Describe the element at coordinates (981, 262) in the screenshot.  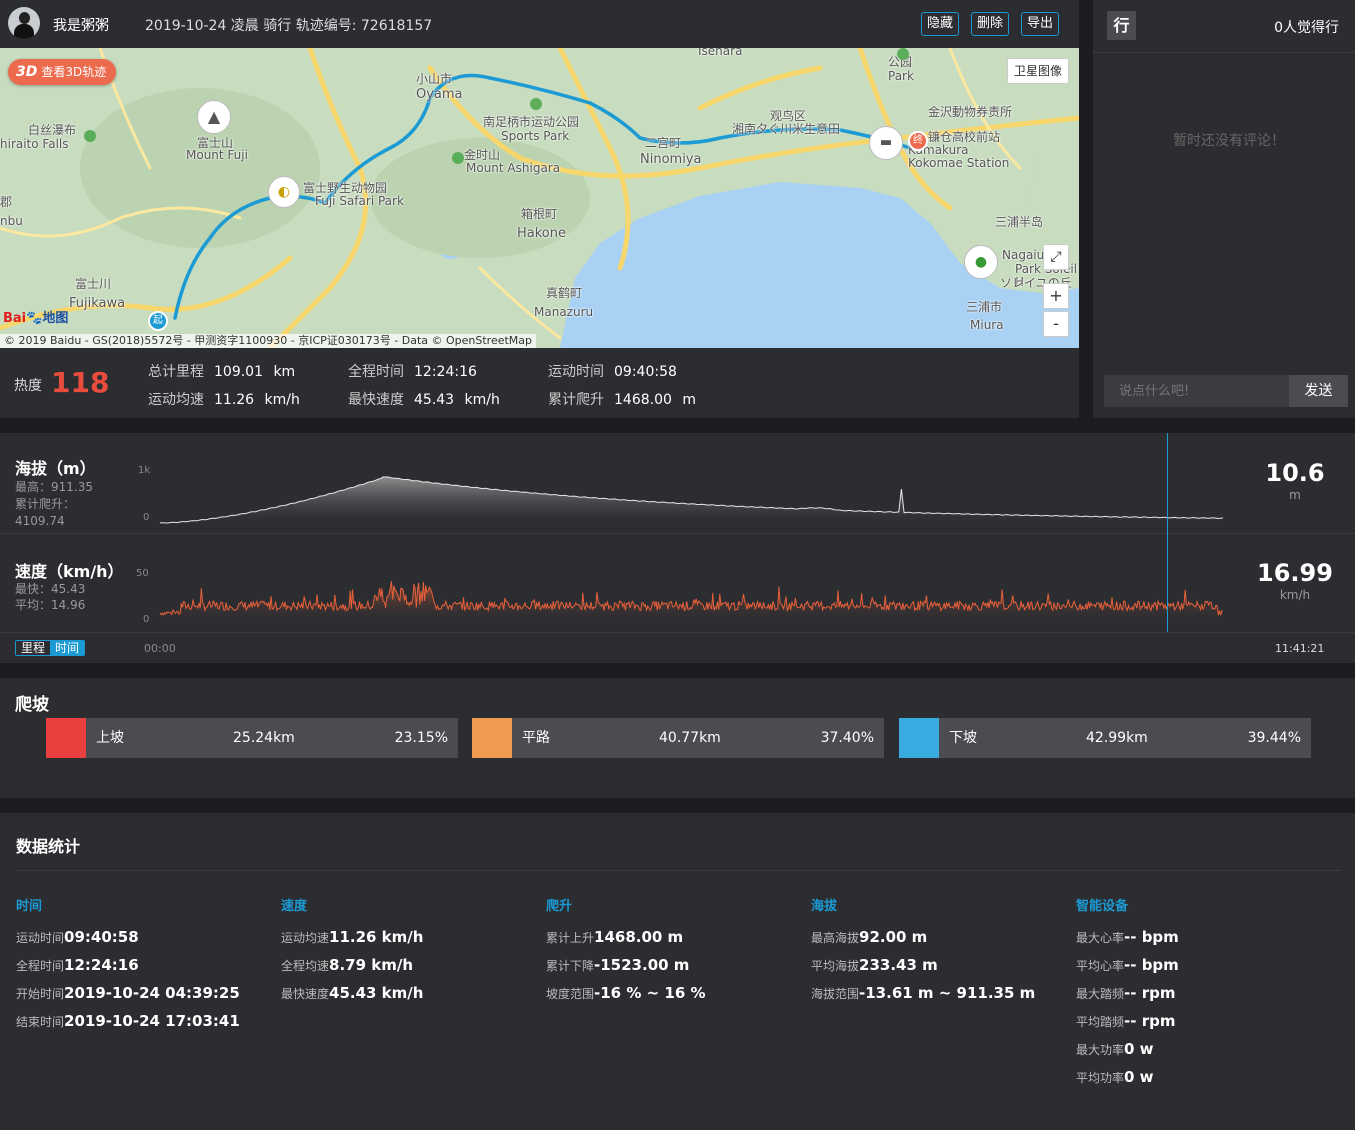
I see `park-poi-icon: ●` at that location.